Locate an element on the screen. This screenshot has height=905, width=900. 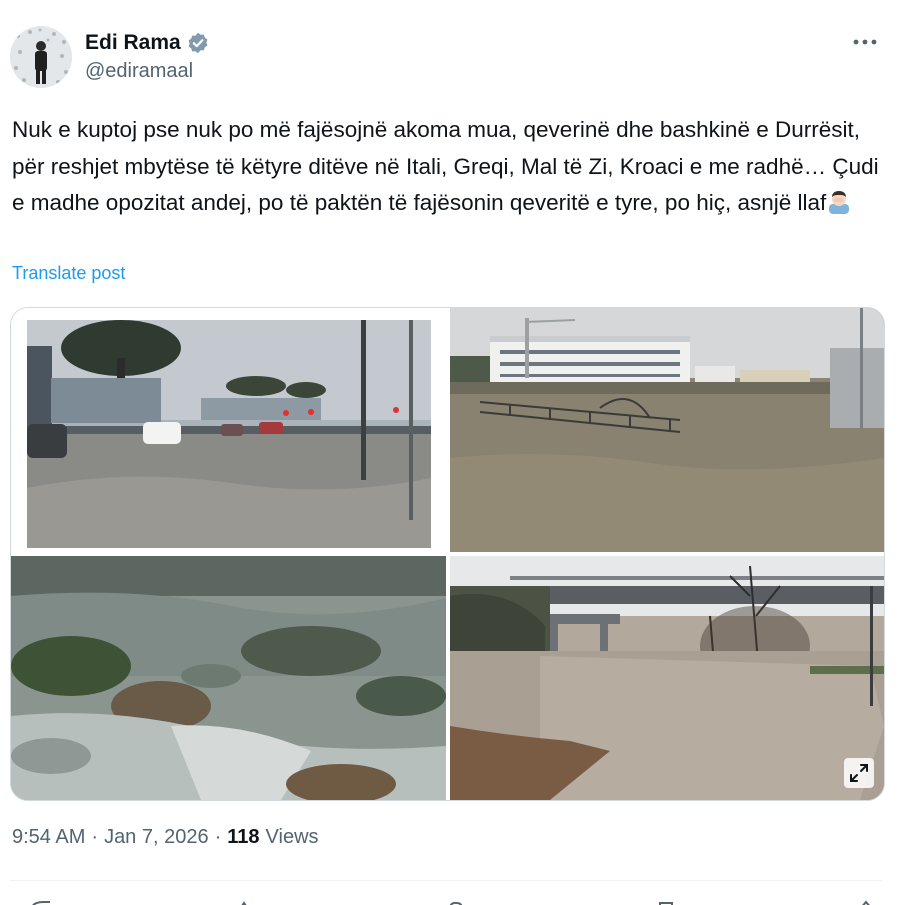
handle: @ediramaal is located at coordinates (147, 71).